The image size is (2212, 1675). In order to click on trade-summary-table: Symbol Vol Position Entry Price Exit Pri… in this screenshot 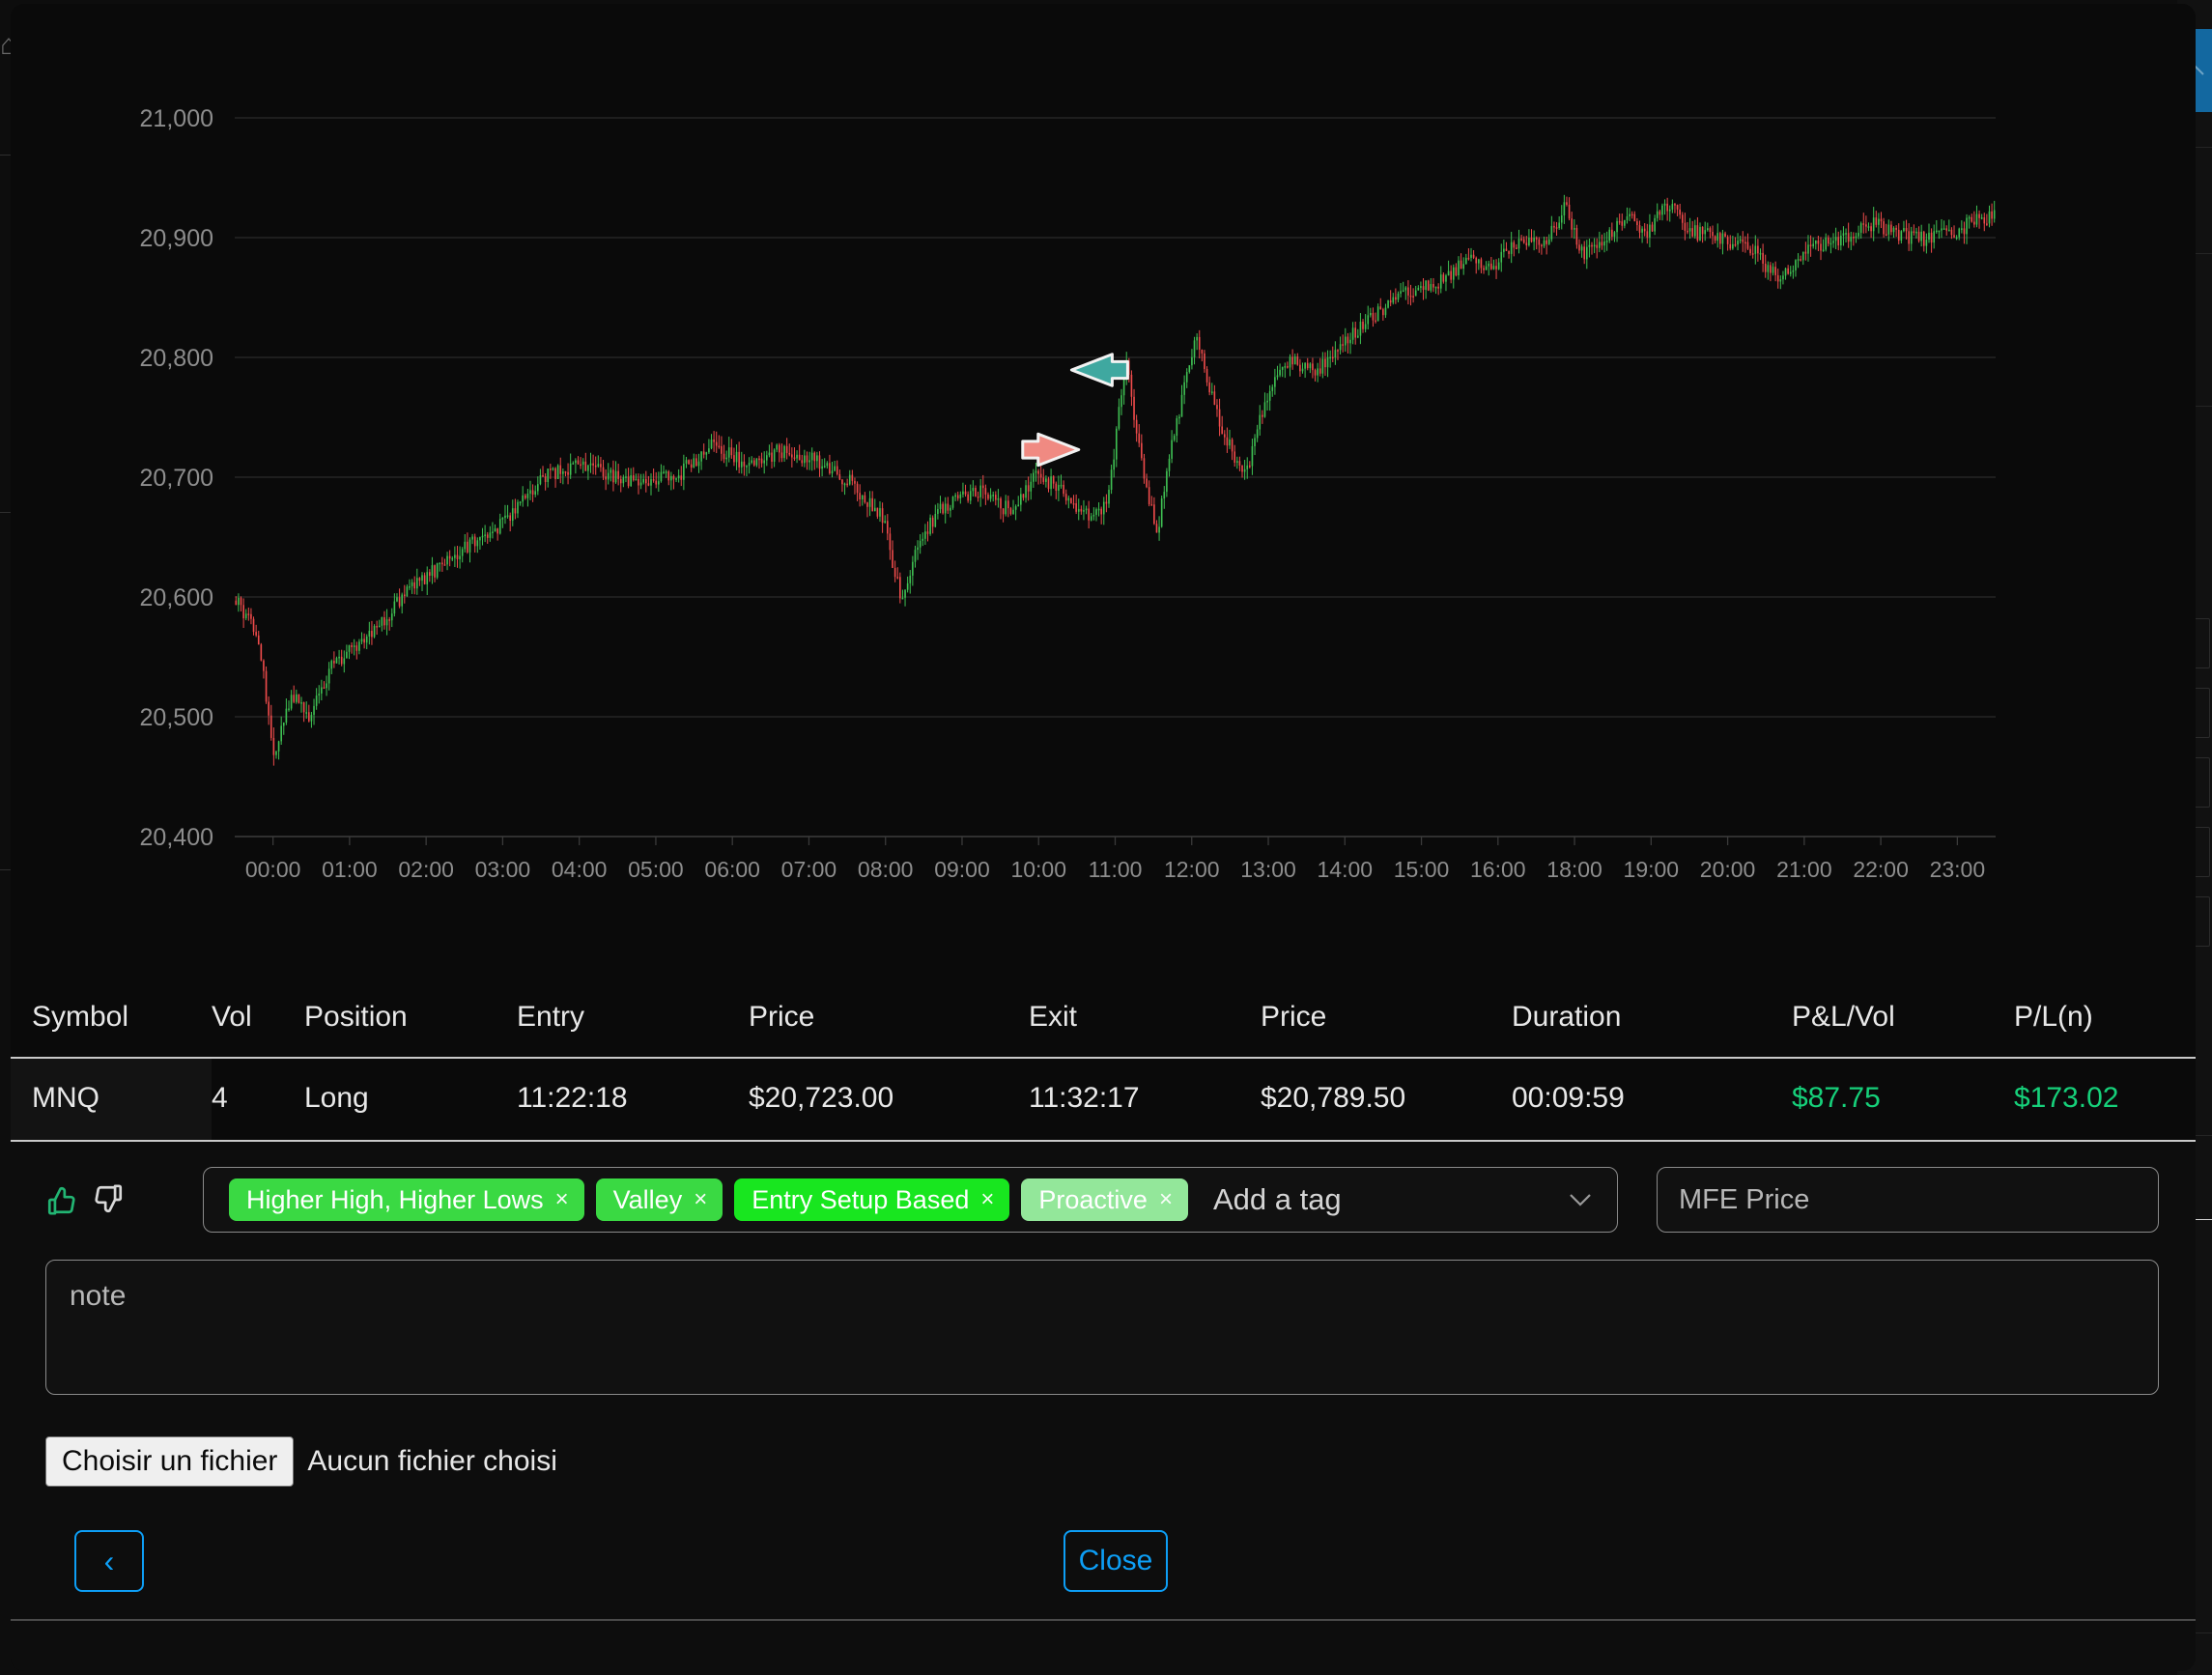, I will do `click(1103, 1060)`.